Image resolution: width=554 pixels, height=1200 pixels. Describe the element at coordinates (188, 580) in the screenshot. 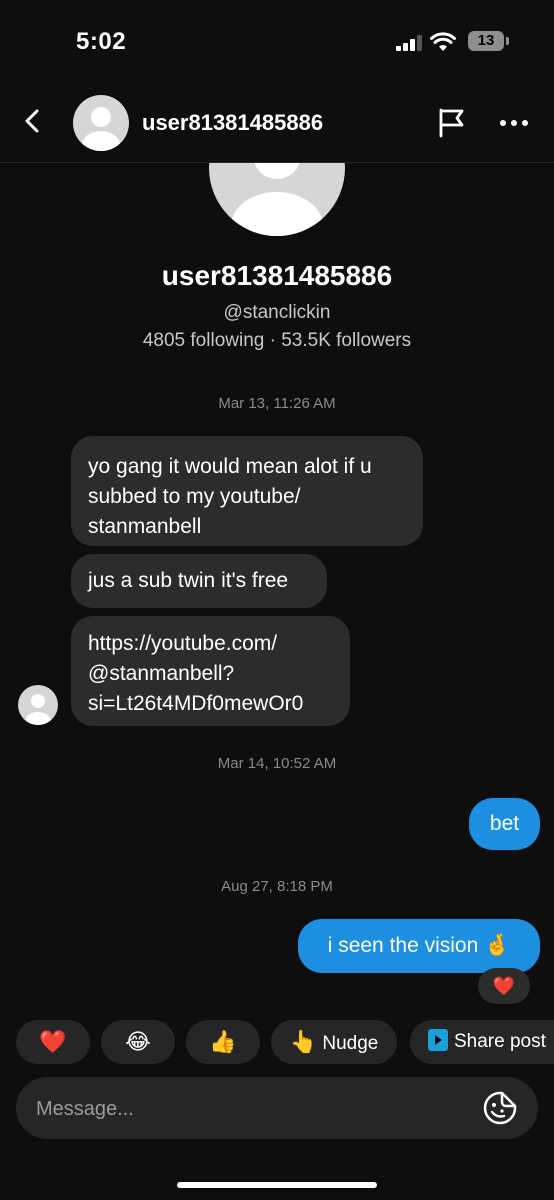

I see `message-text: jus a sub twin it's free` at that location.